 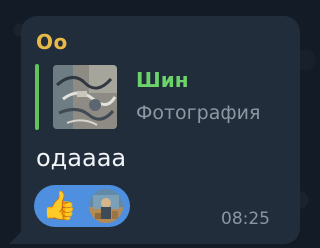 I want to click on sender-name: Оо, so click(x=52, y=42).